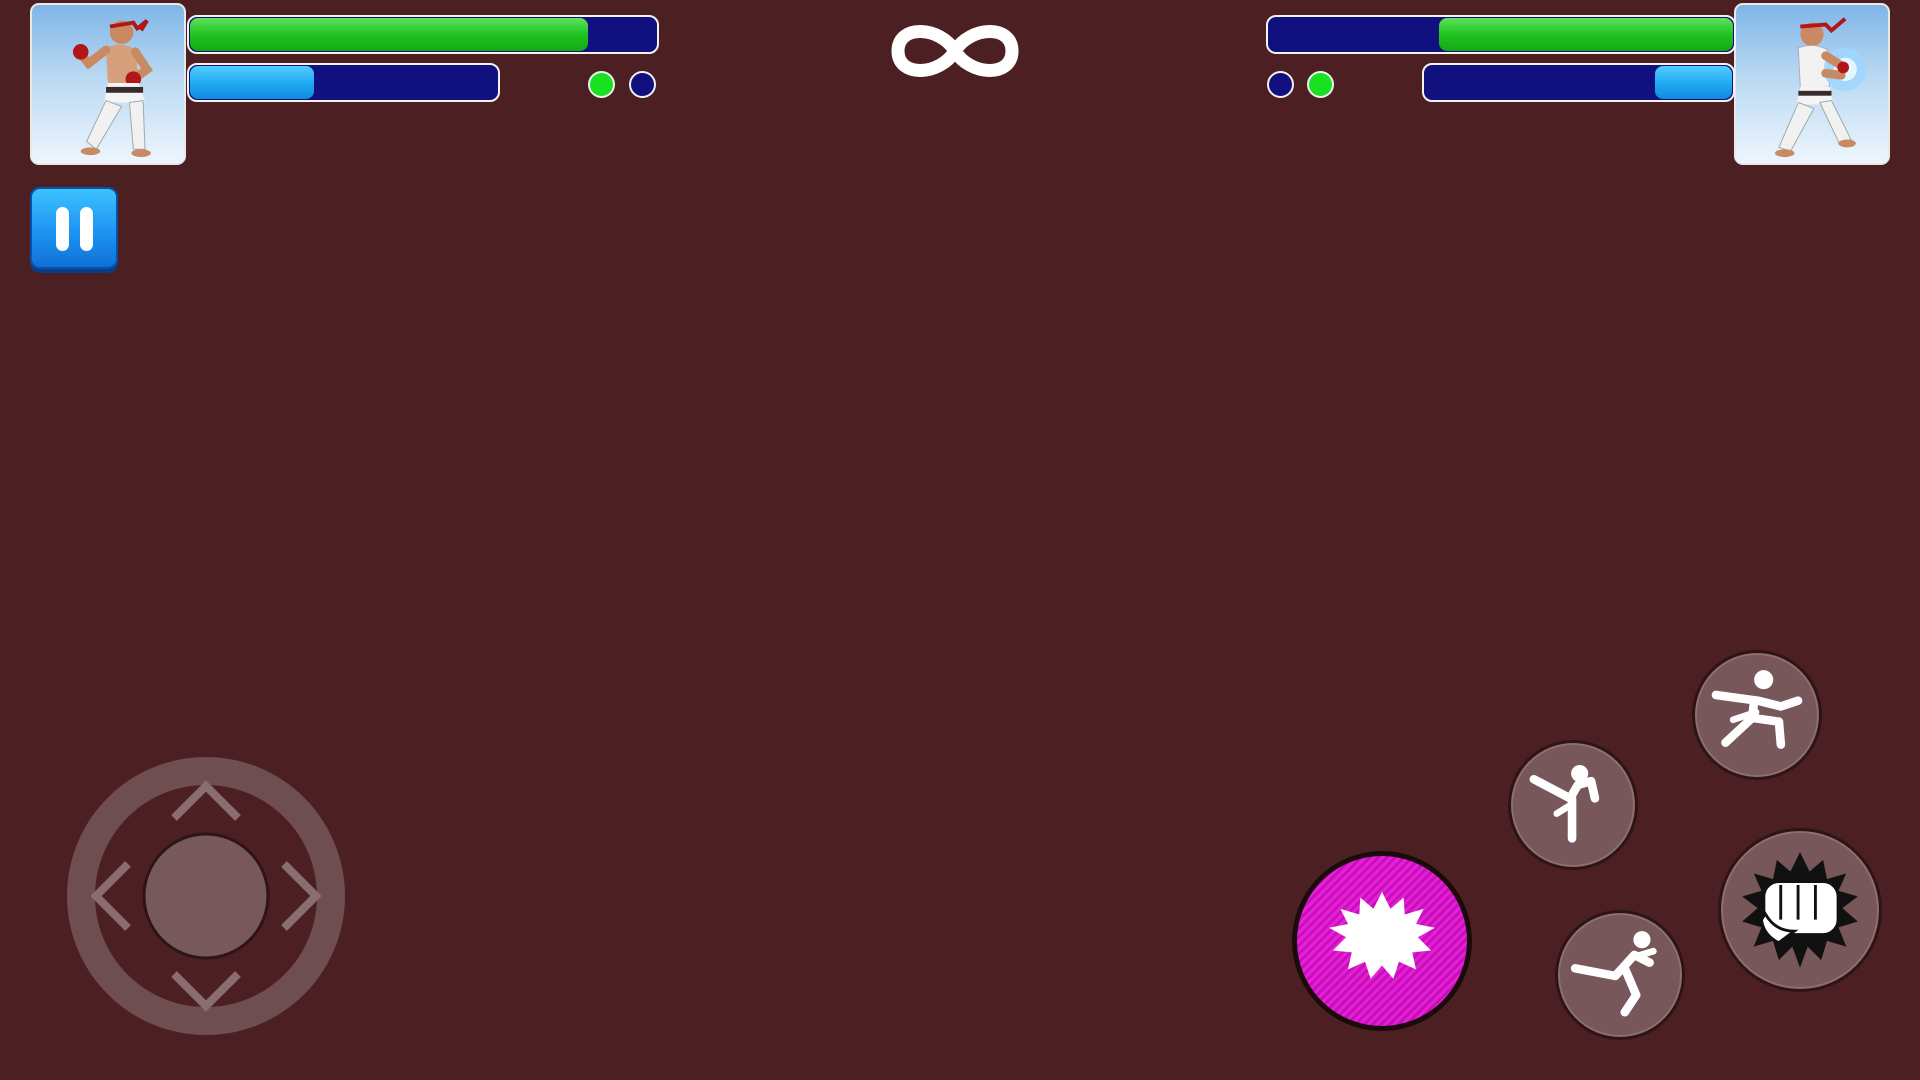 The height and width of the screenshot is (1080, 1920). I want to click on joystick-thumb, so click(206, 896).